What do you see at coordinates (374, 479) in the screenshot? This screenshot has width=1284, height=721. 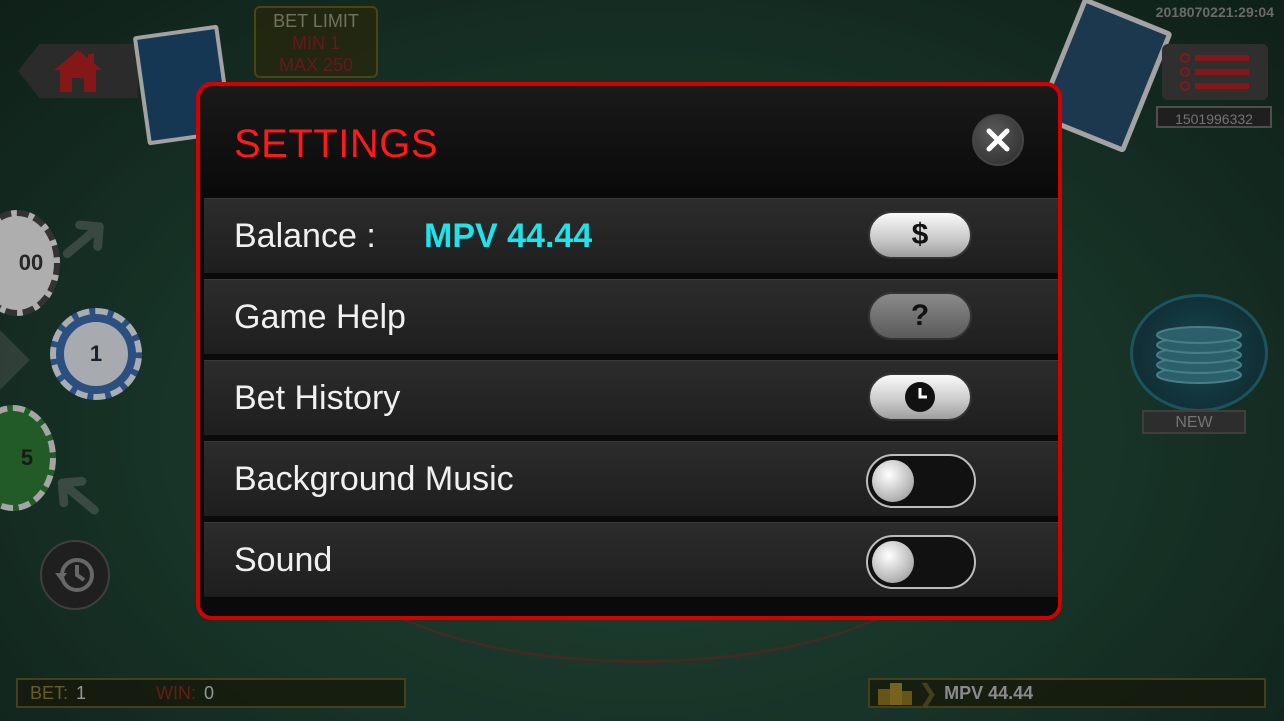 I see `background-music-label: Background Music` at bounding box center [374, 479].